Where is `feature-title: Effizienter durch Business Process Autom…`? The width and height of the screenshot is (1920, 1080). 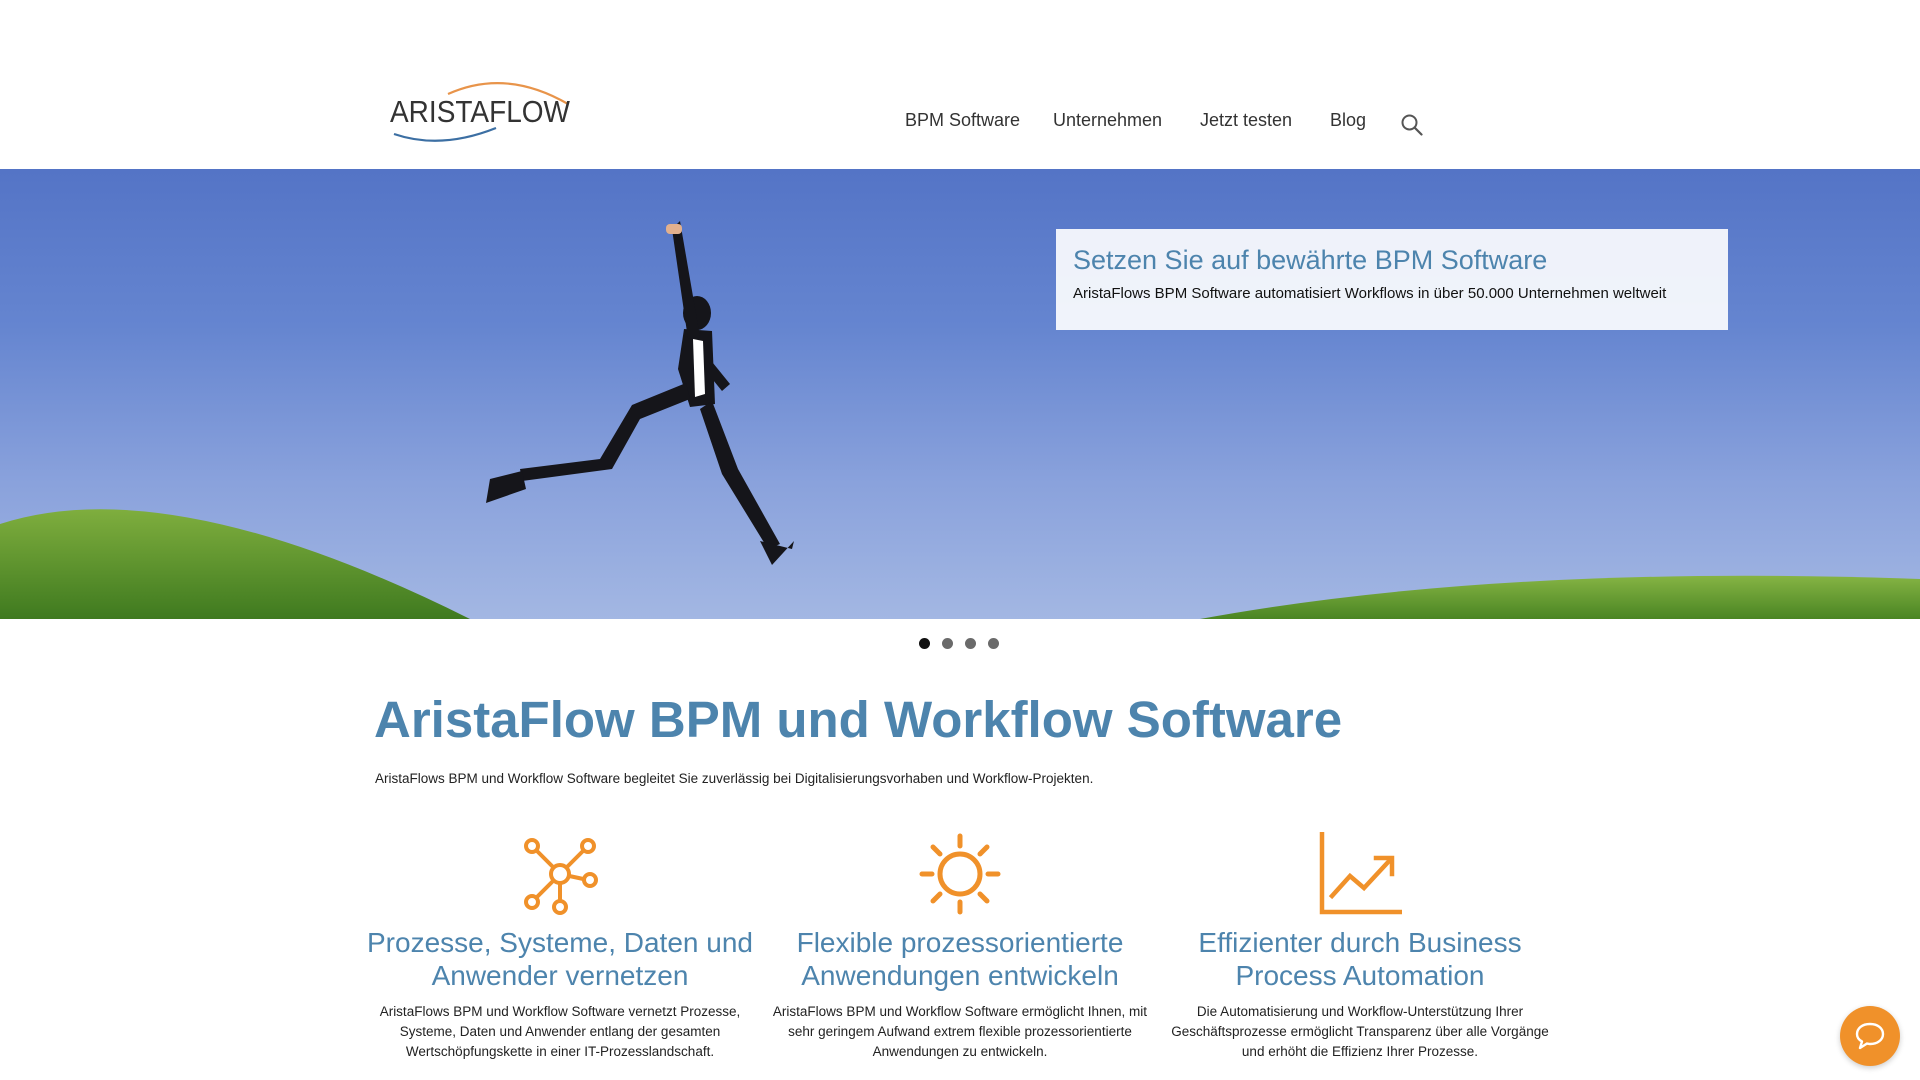 feature-title: Effizienter durch Business Process Autom… is located at coordinates (1360, 959).